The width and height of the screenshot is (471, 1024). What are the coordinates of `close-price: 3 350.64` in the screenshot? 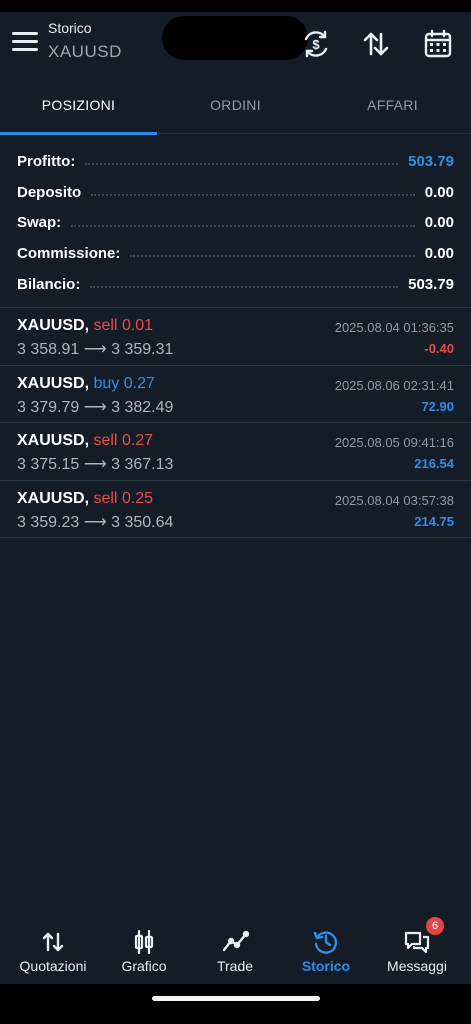 It's located at (142, 522).